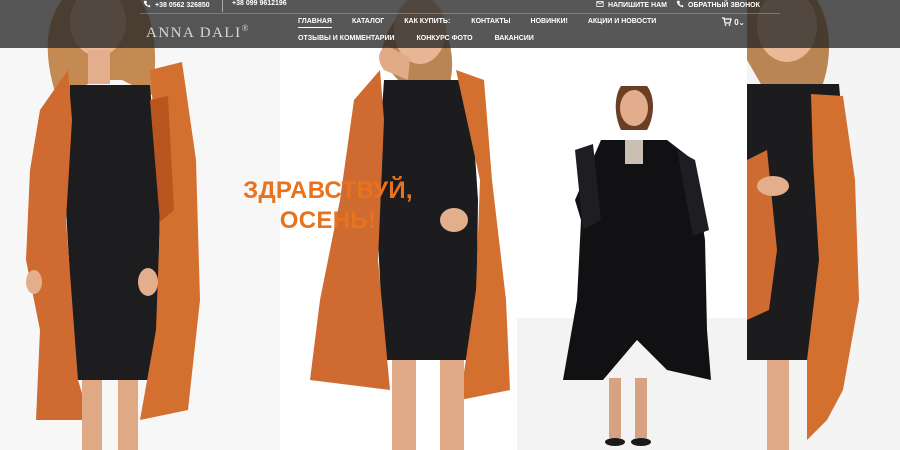 This screenshot has width=900, height=450. I want to click on hero-headline-line1: ЗДРАВСТВУЙ,, so click(328, 190).